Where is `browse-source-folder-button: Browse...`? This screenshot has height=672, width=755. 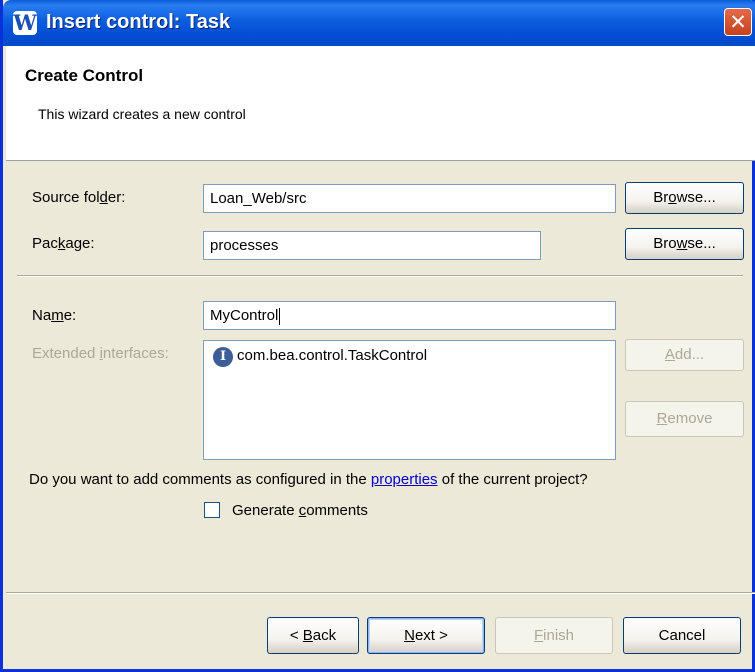
browse-source-folder-button: Browse... is located at coordinates (684, 198).